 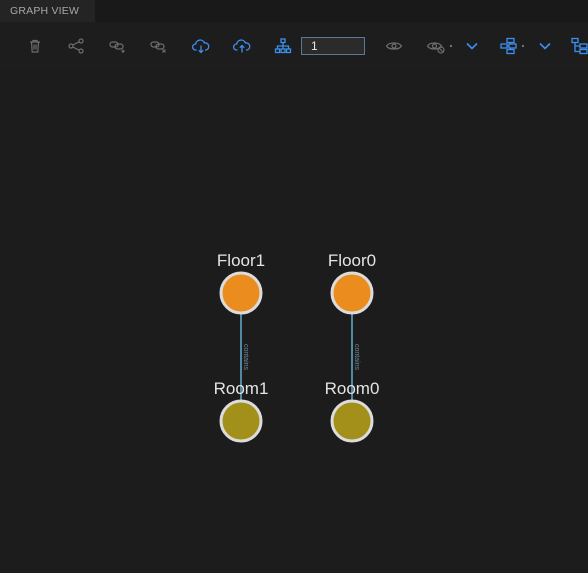 What do you see at coordinates (159, 46) in the screenshot?
I see `link-remove-icon` at bounding box center [159, 46].